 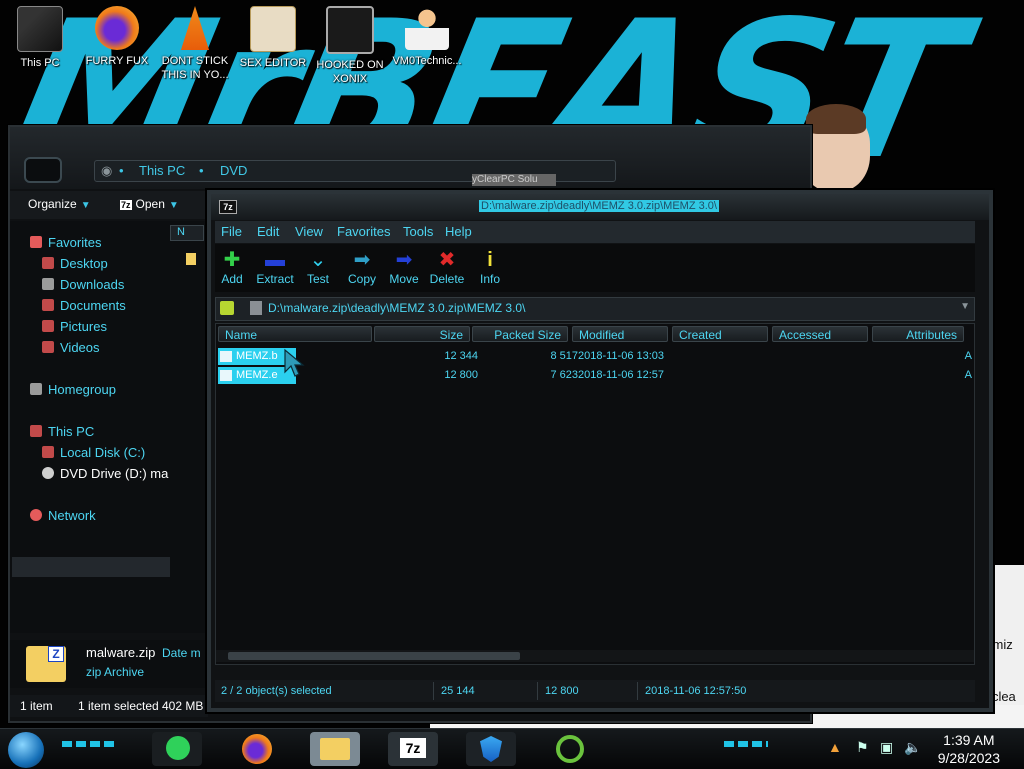 What do you see at coordinates (71, 347) in the screenshot?
I see `nav-videos: Videos` at bounding box center [71, 347].